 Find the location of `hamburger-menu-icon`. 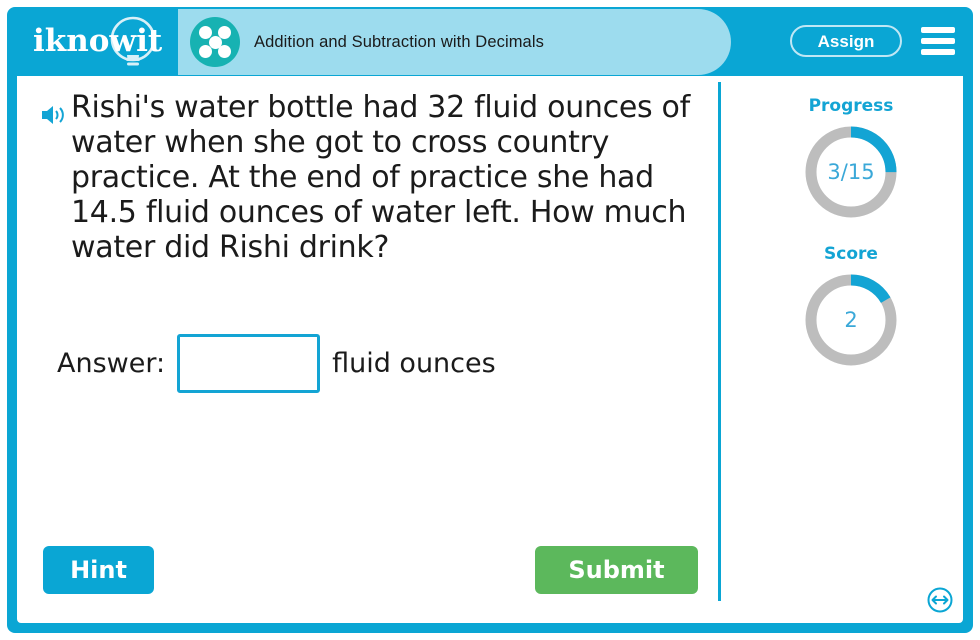

hamburger-menu-icon is located at coordinates (938, 41).